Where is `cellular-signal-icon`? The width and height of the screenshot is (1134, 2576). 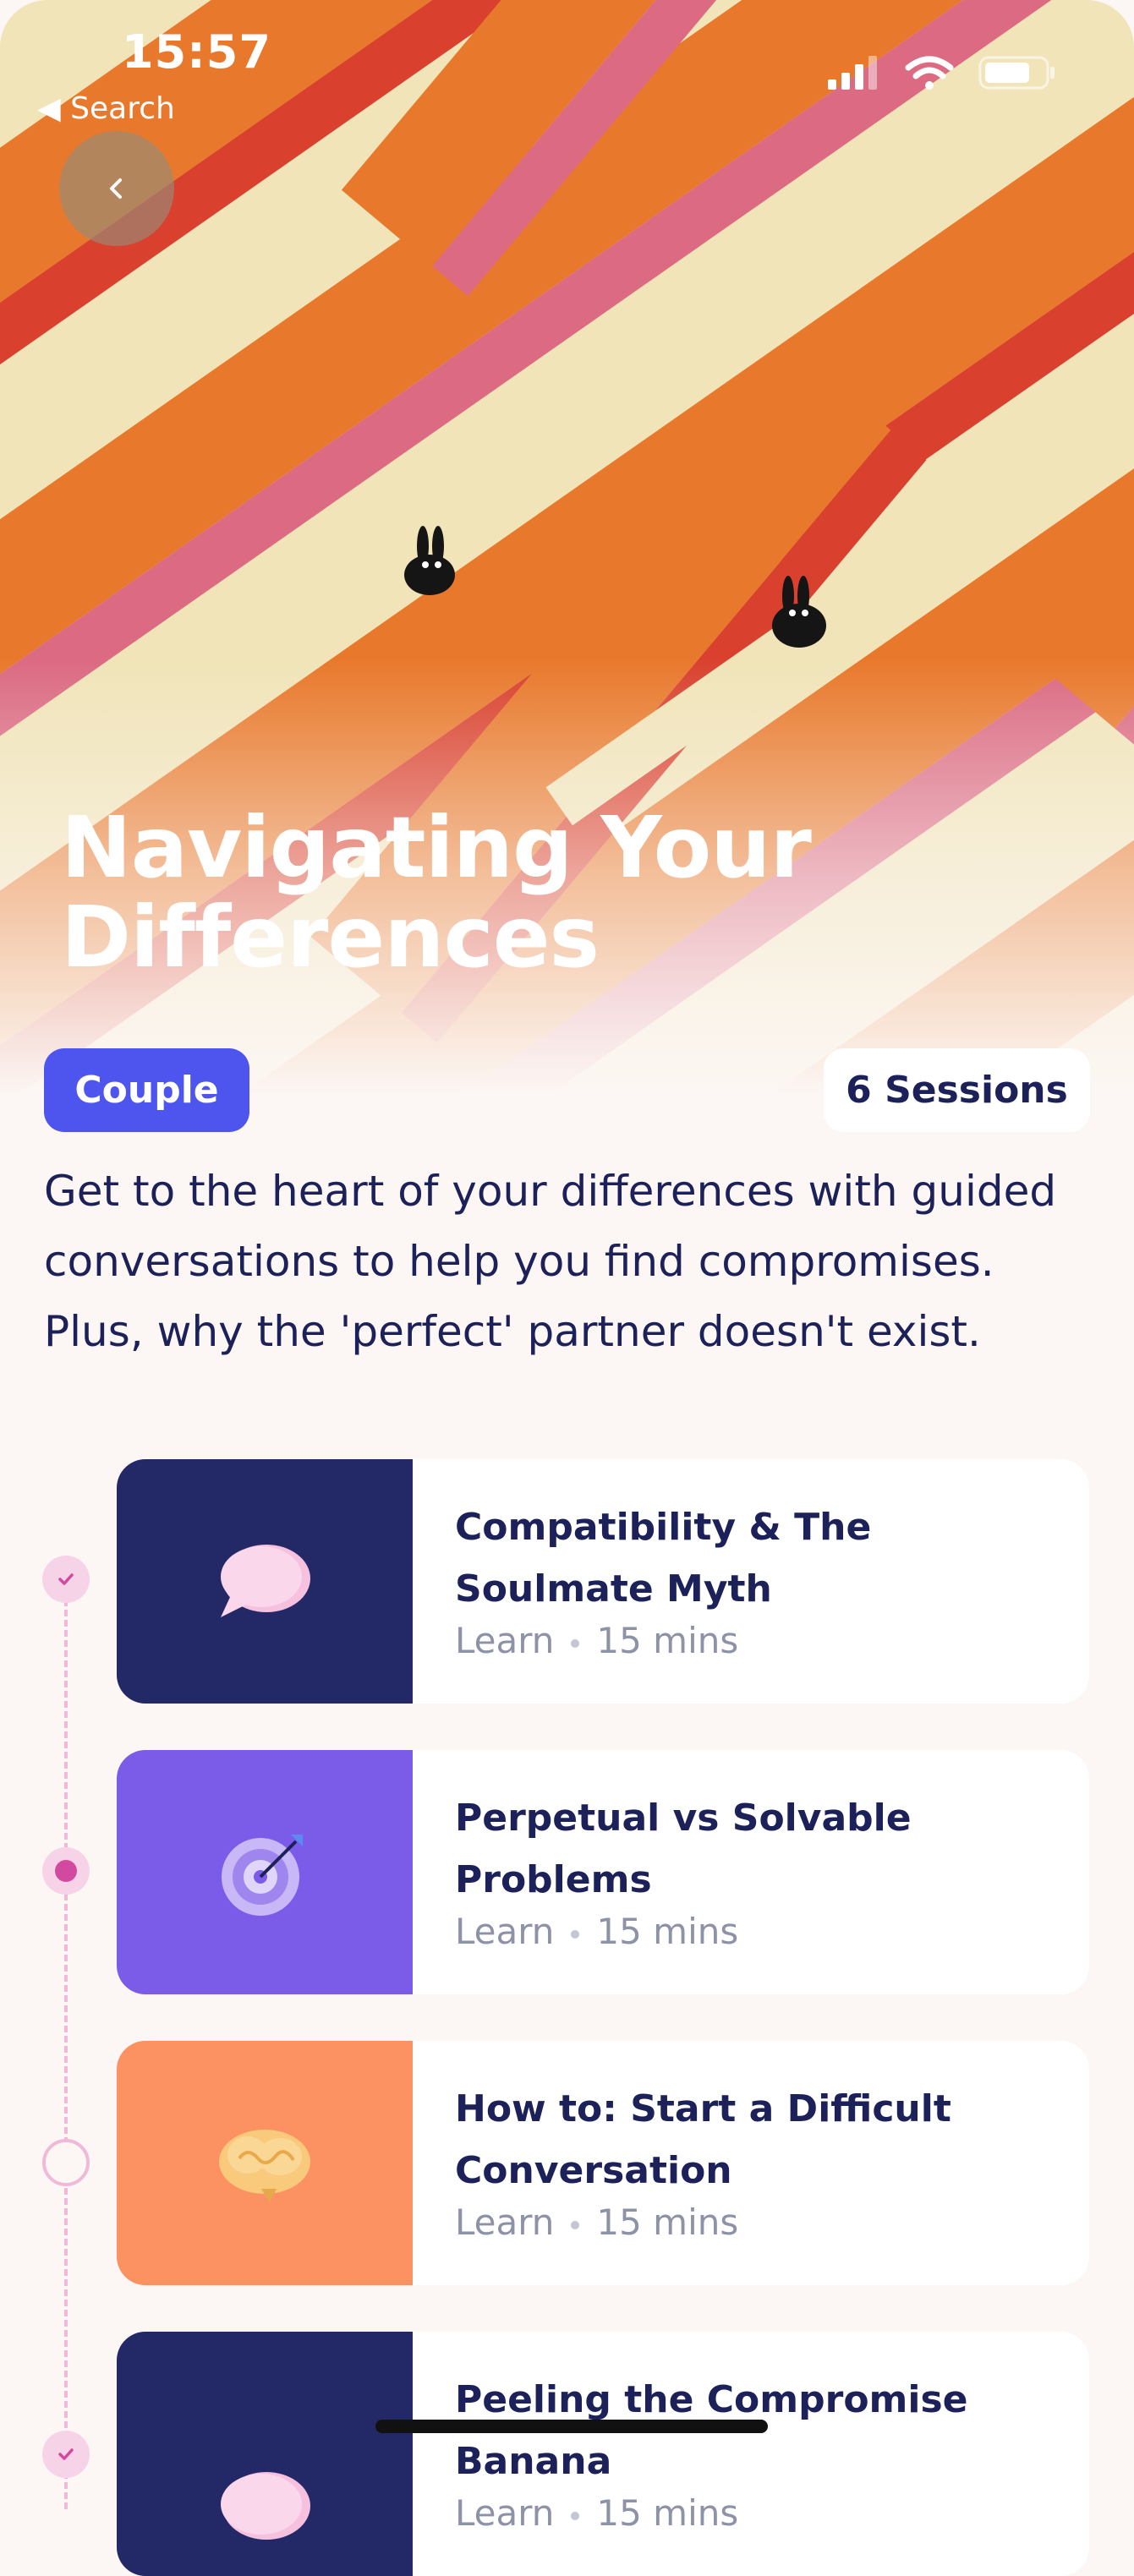
cellular-signal-icon is located at coordinates (852, 73).